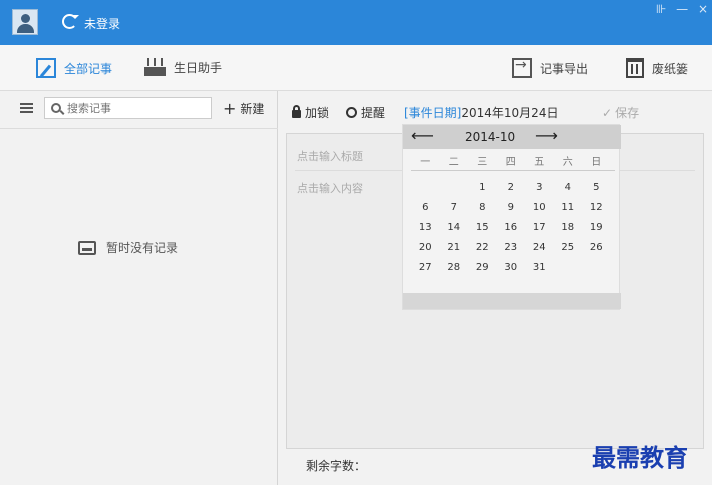 This screenshot has width=712, height=485. I want to click on export-button: 记事导出, so click(550, 67).